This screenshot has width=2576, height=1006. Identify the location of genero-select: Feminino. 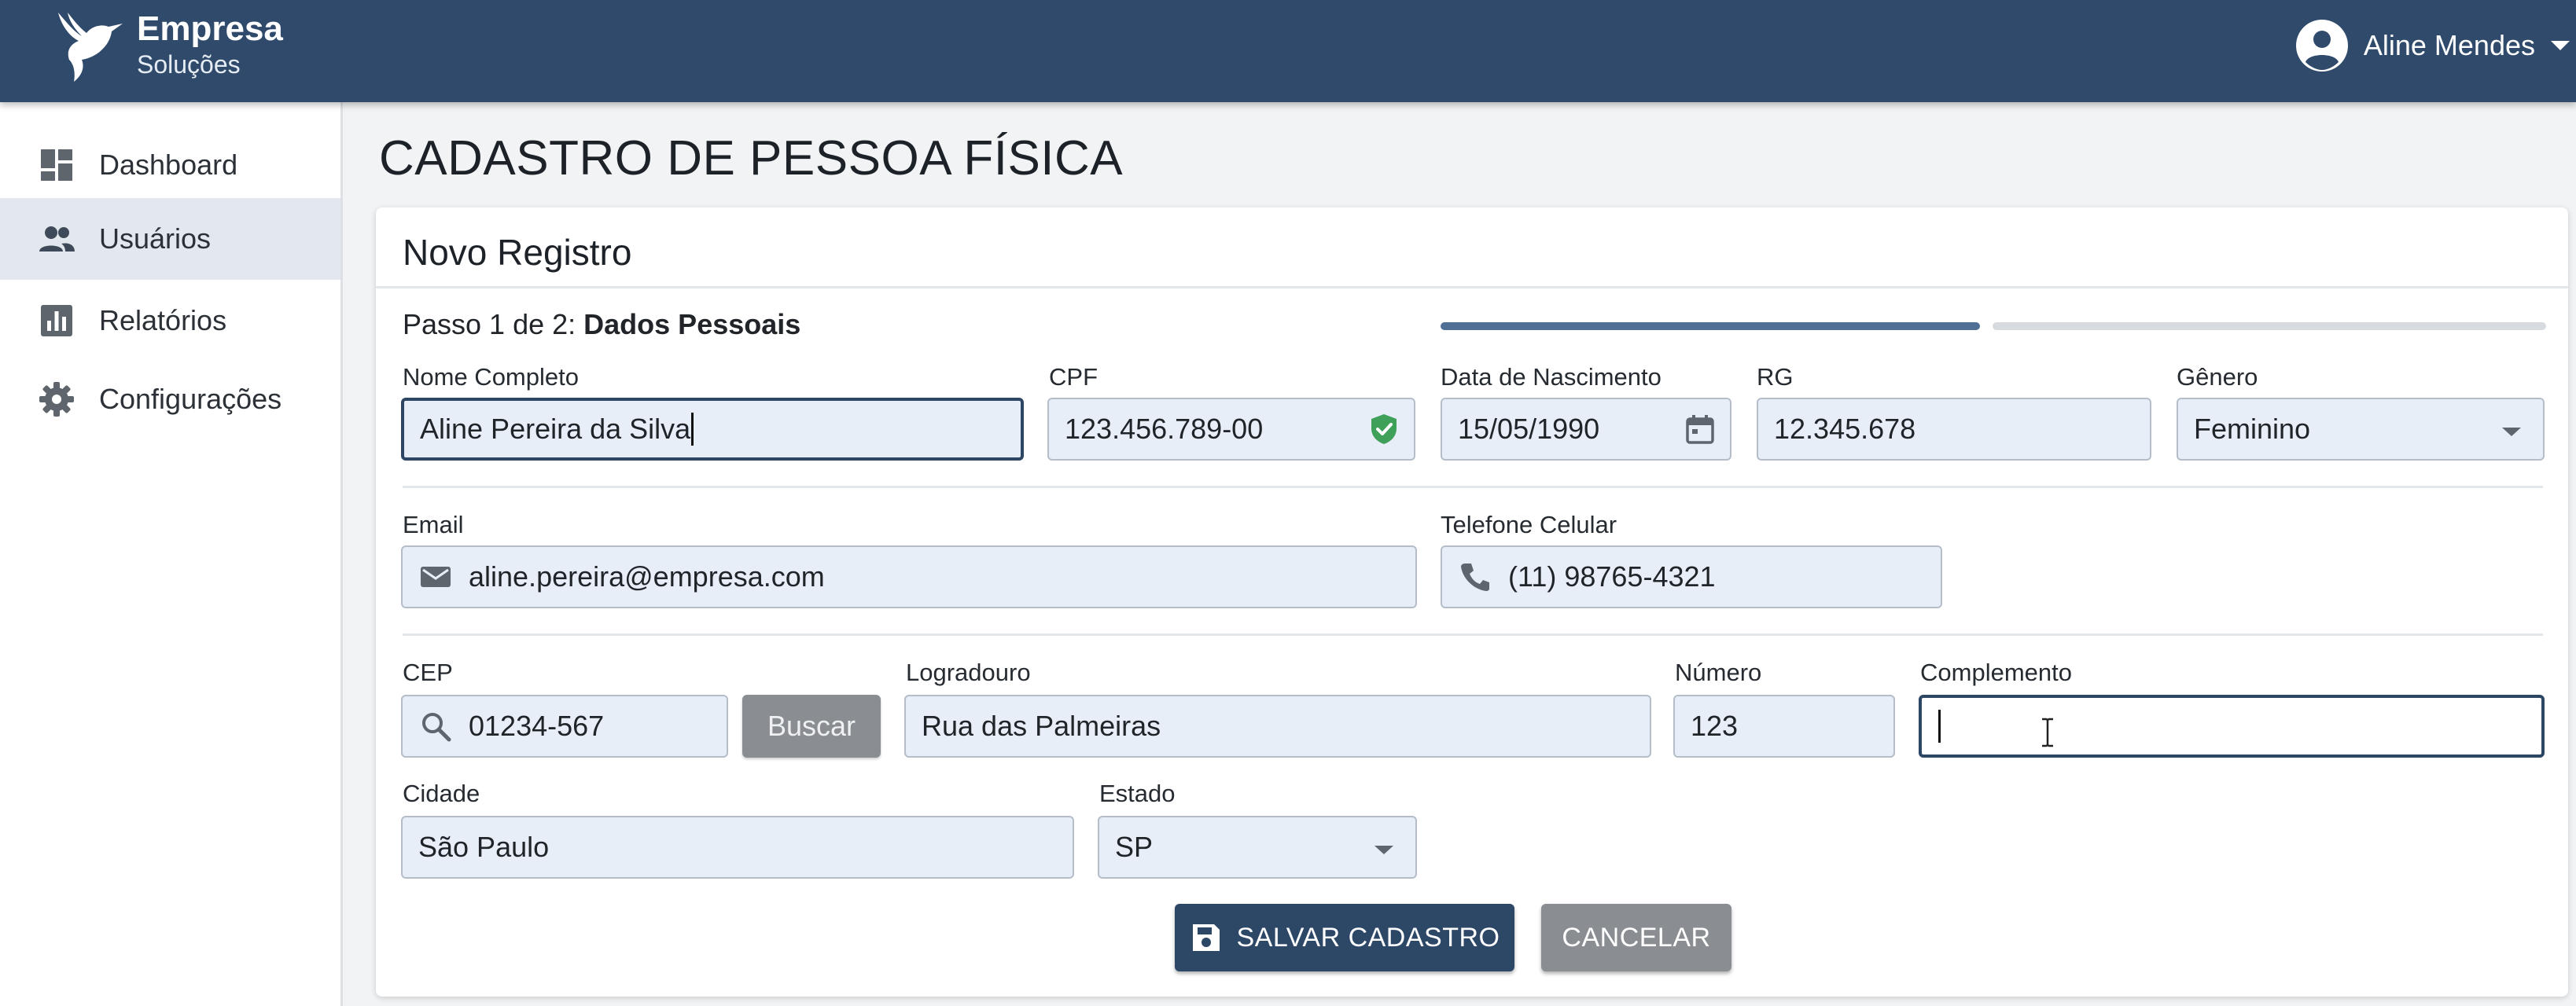
(2361, 429).